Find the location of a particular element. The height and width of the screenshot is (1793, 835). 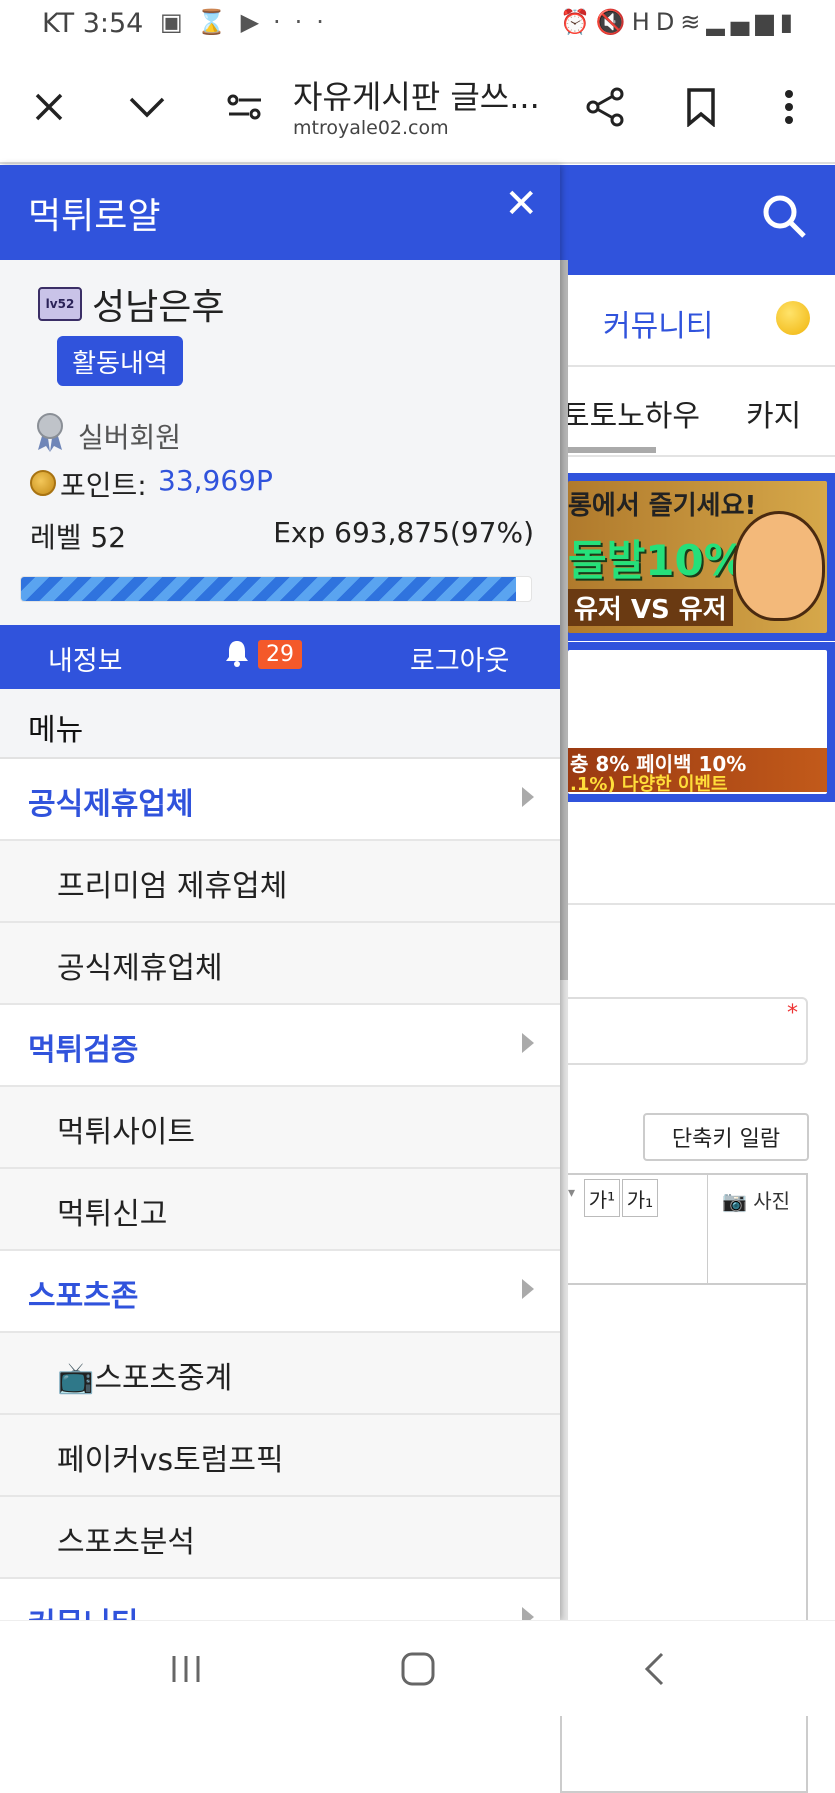

exp-progress-bar is located at coordinates (276, 589).